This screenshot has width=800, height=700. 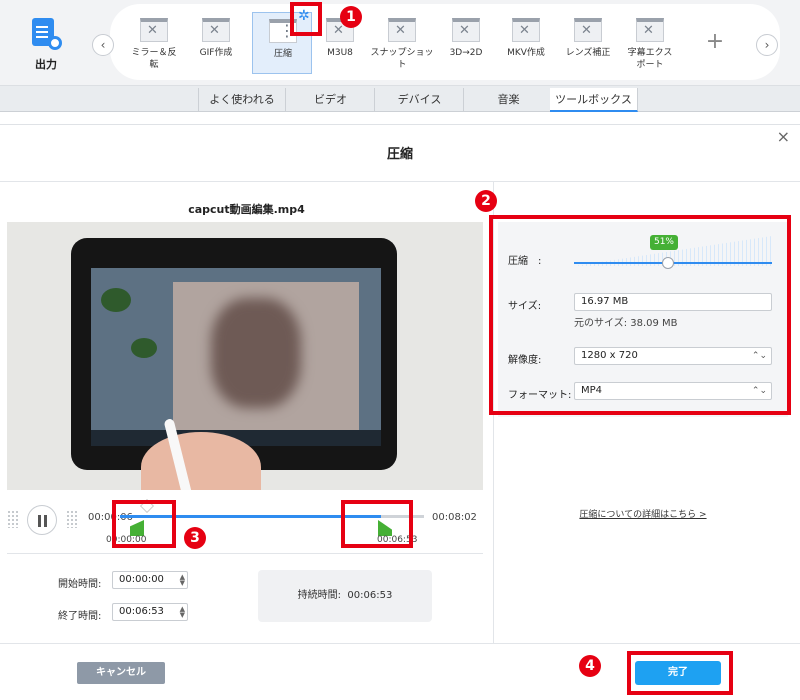 I want to click on compress-details-link: 圧縮についての詳細はこちら >, so click(x=643, y=513).